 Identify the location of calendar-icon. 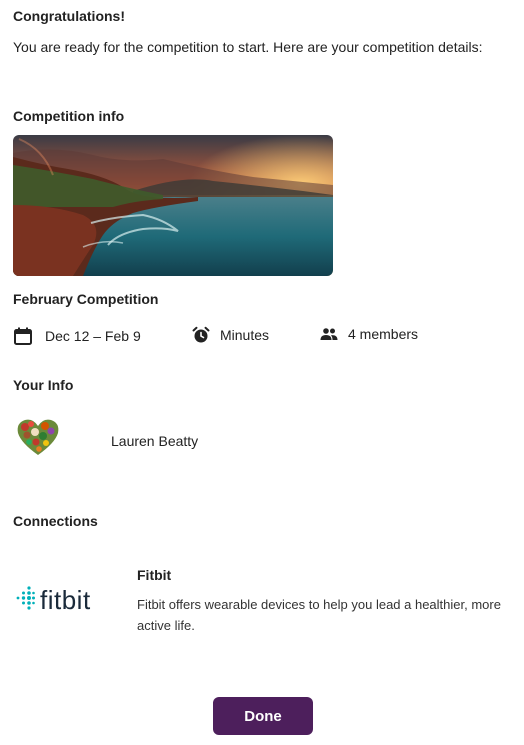
(23, 336).